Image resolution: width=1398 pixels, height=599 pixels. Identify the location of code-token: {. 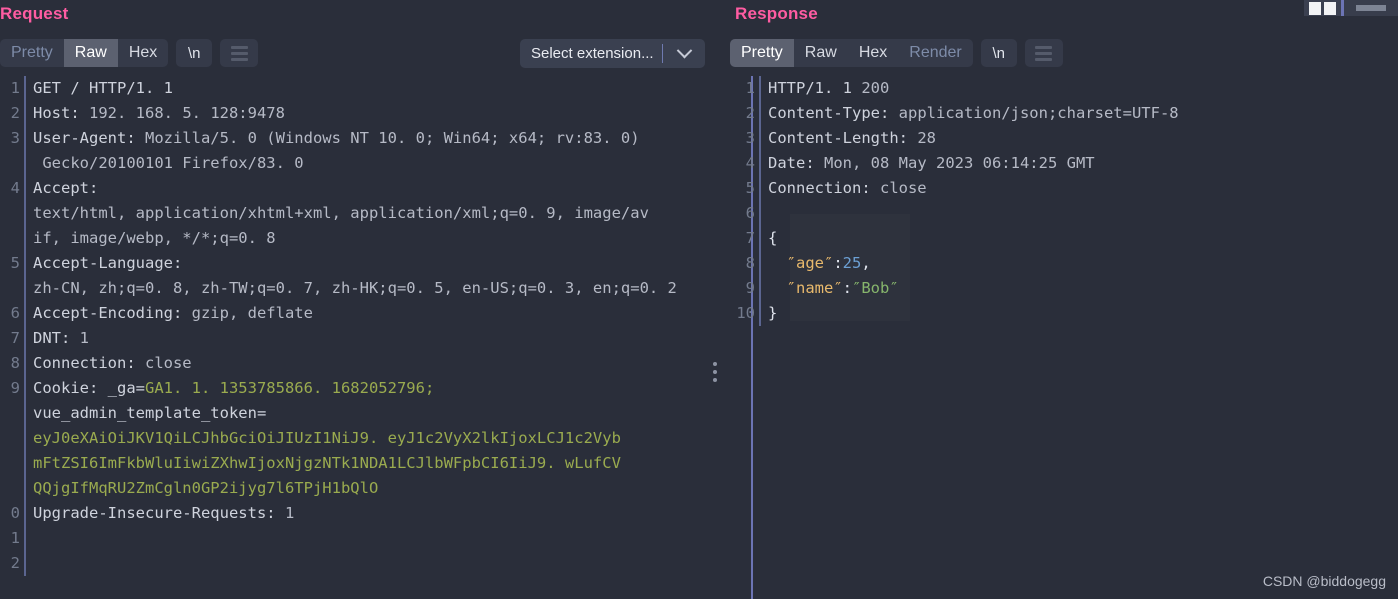
(773, 238).